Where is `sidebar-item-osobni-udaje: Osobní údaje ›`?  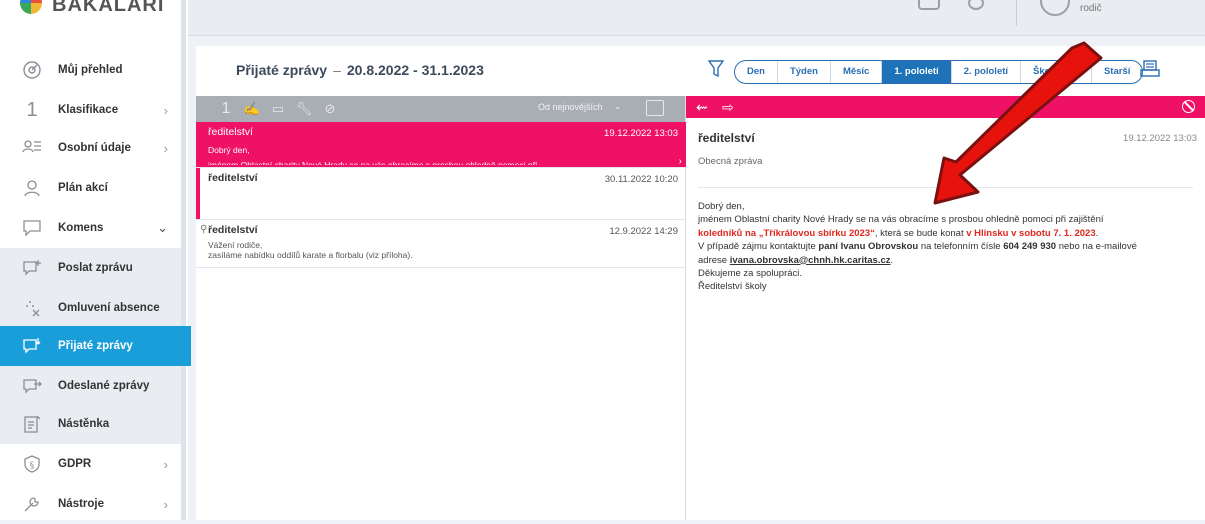
sidebar-item-osobni-udaje: Osobní údaje › is located at coordinates (93, 148).